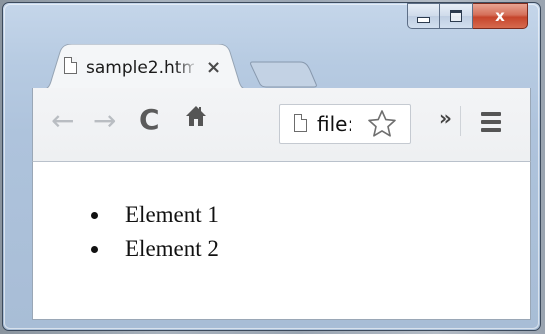  I want to click on list-item: Element 1, so click(152, 215).